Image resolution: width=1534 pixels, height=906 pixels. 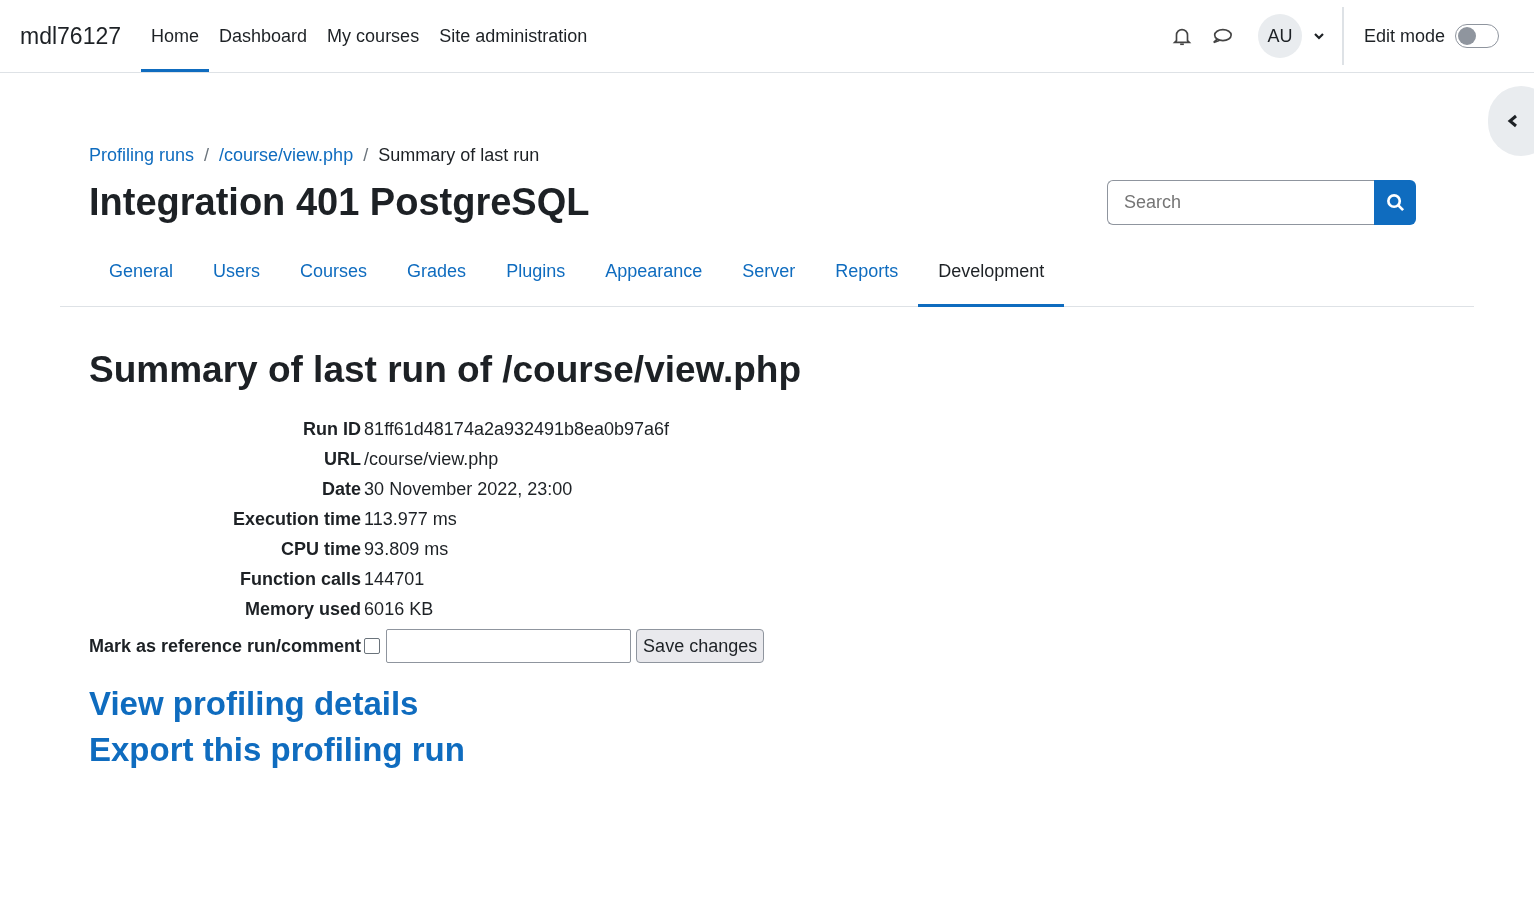 What do you see at coordinates (303, 609) in the screenshot?
I see `field-label: Memory used` at bounding box center [303, 609].